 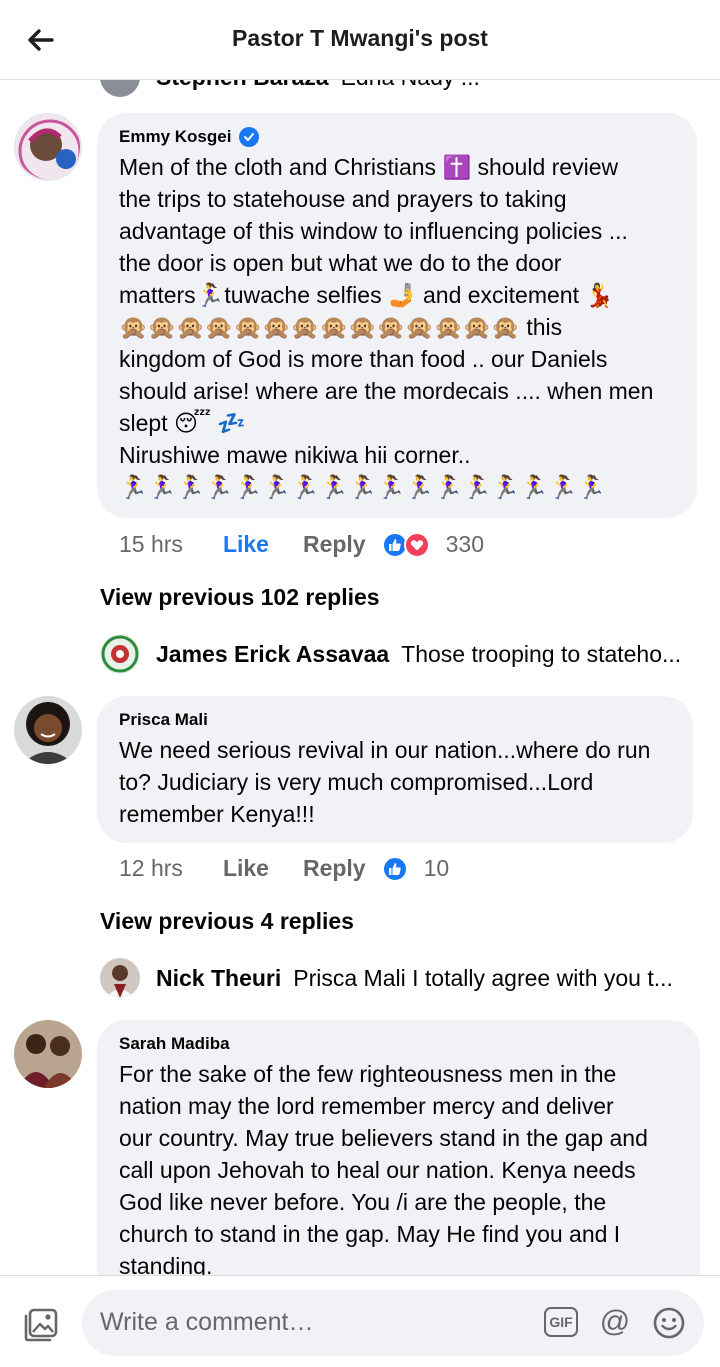 I want to click on love-reaction-icon, so click(x=416, y=544).